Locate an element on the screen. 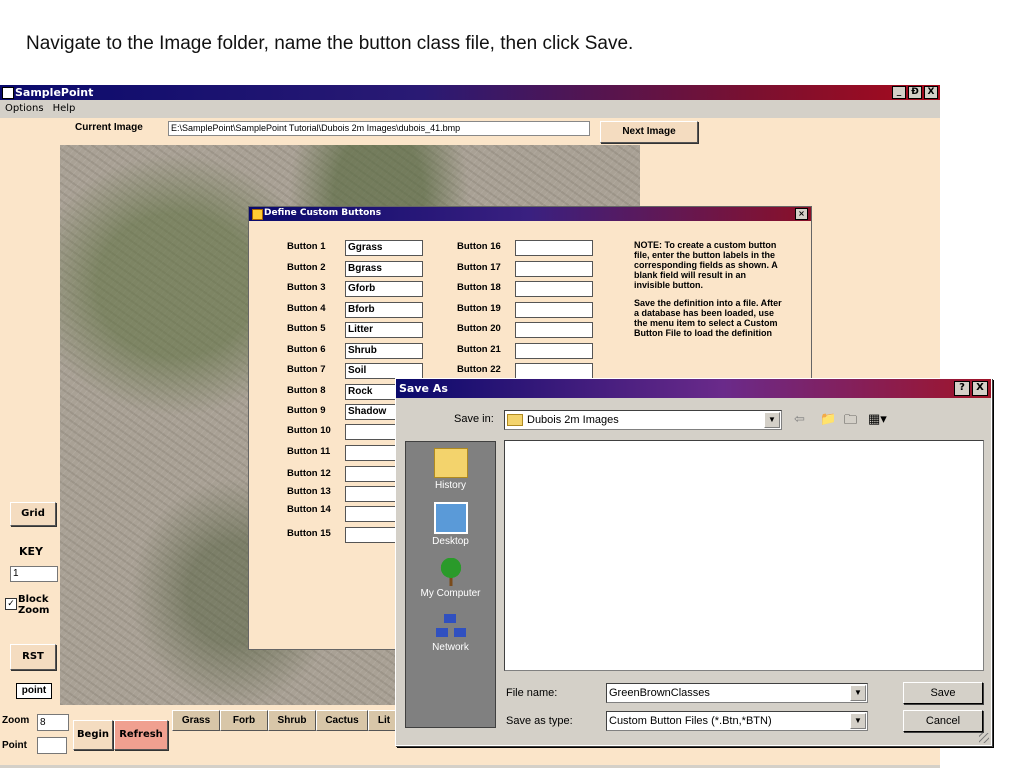  title-bar: SamplePoint _ Ɖ X is located at coordinates (470, 92).